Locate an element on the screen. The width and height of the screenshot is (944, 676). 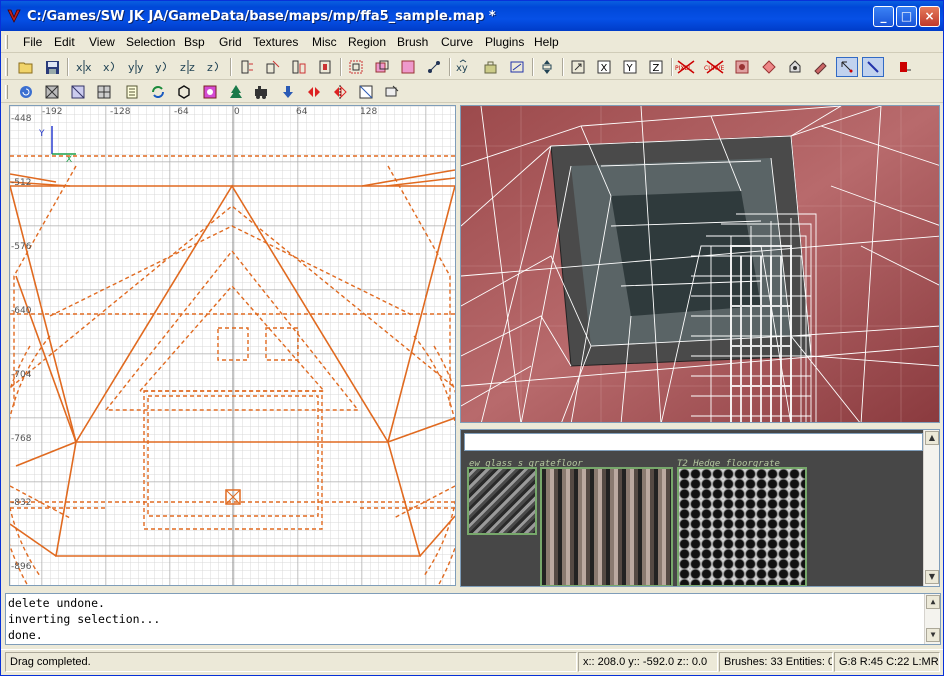
show-entities-icon is located at coordinates (742, 67).